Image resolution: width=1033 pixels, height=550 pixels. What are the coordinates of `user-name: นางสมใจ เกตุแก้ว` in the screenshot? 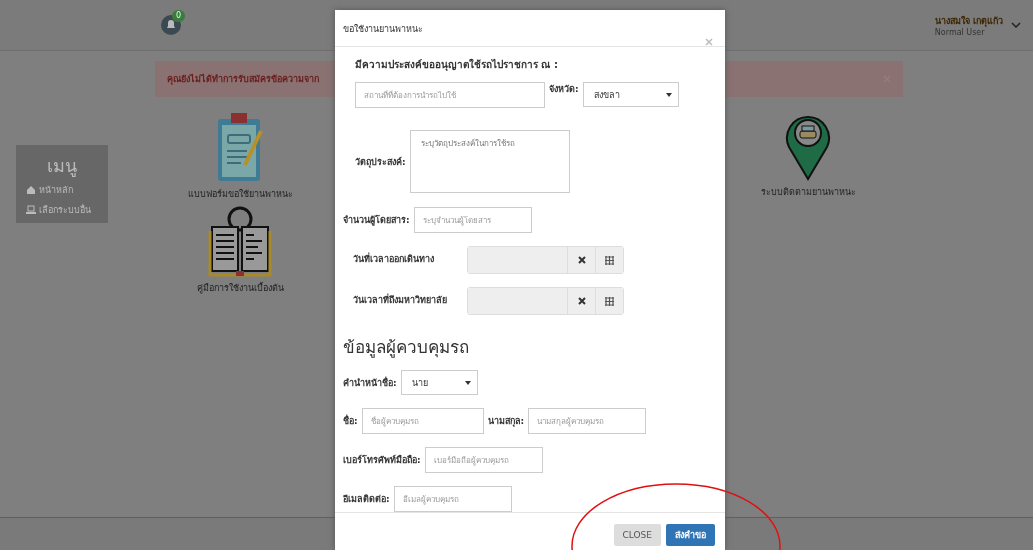 It's located at (968, 21).